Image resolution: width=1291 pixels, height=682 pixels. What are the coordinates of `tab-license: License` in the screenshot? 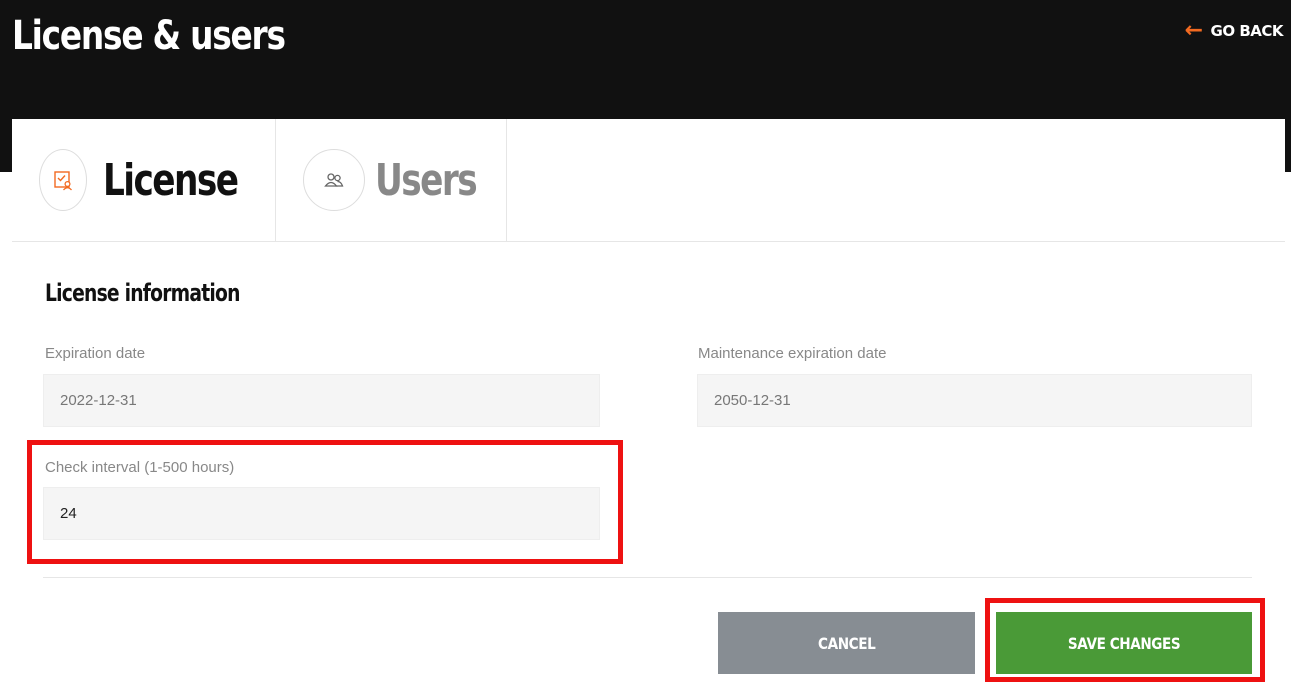 It's located at (143, 180).